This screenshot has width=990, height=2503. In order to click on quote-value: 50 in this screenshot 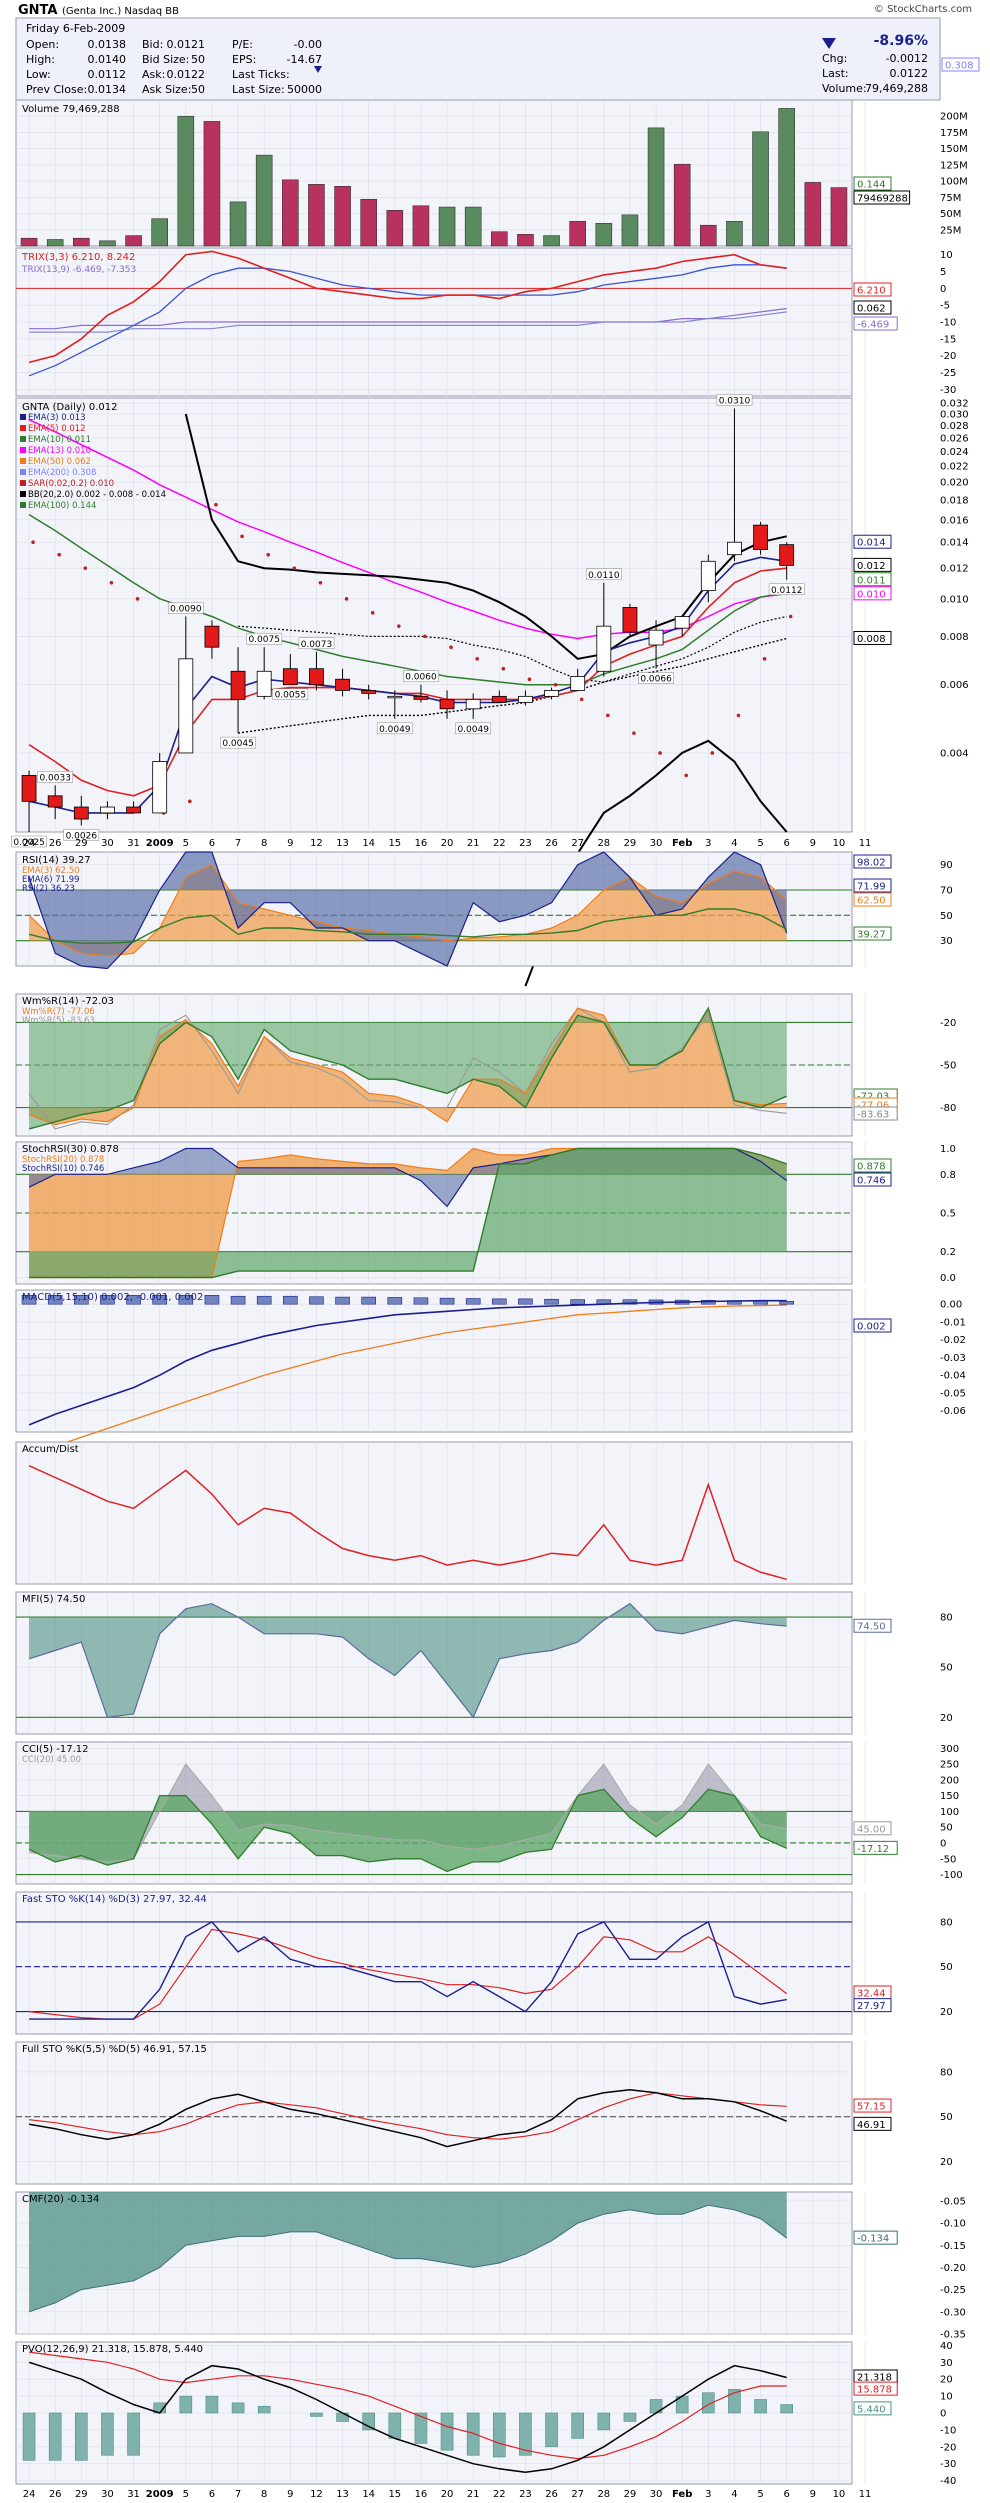, I will do `click(198, 59)`.